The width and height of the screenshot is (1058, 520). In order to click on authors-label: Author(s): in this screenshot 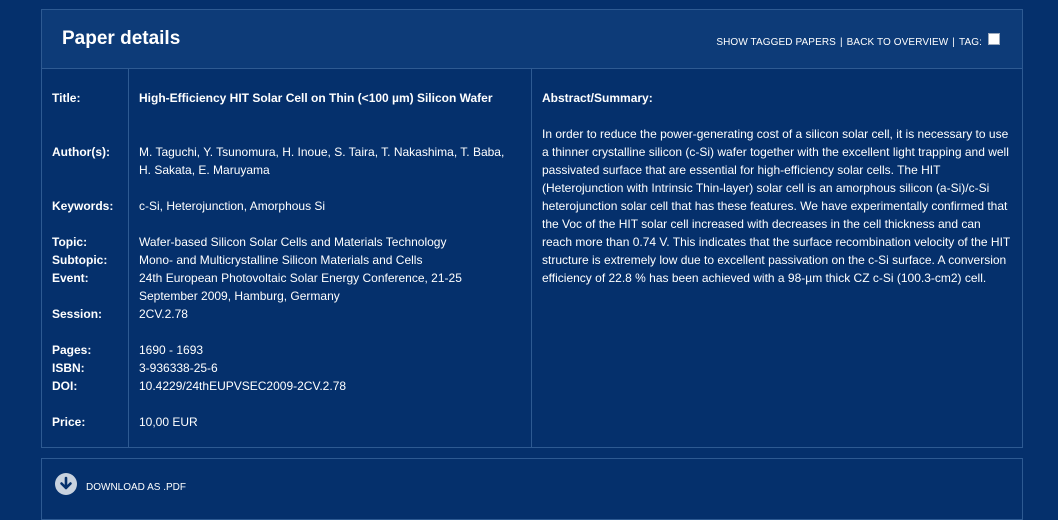, I will do `click(81, 152)`.